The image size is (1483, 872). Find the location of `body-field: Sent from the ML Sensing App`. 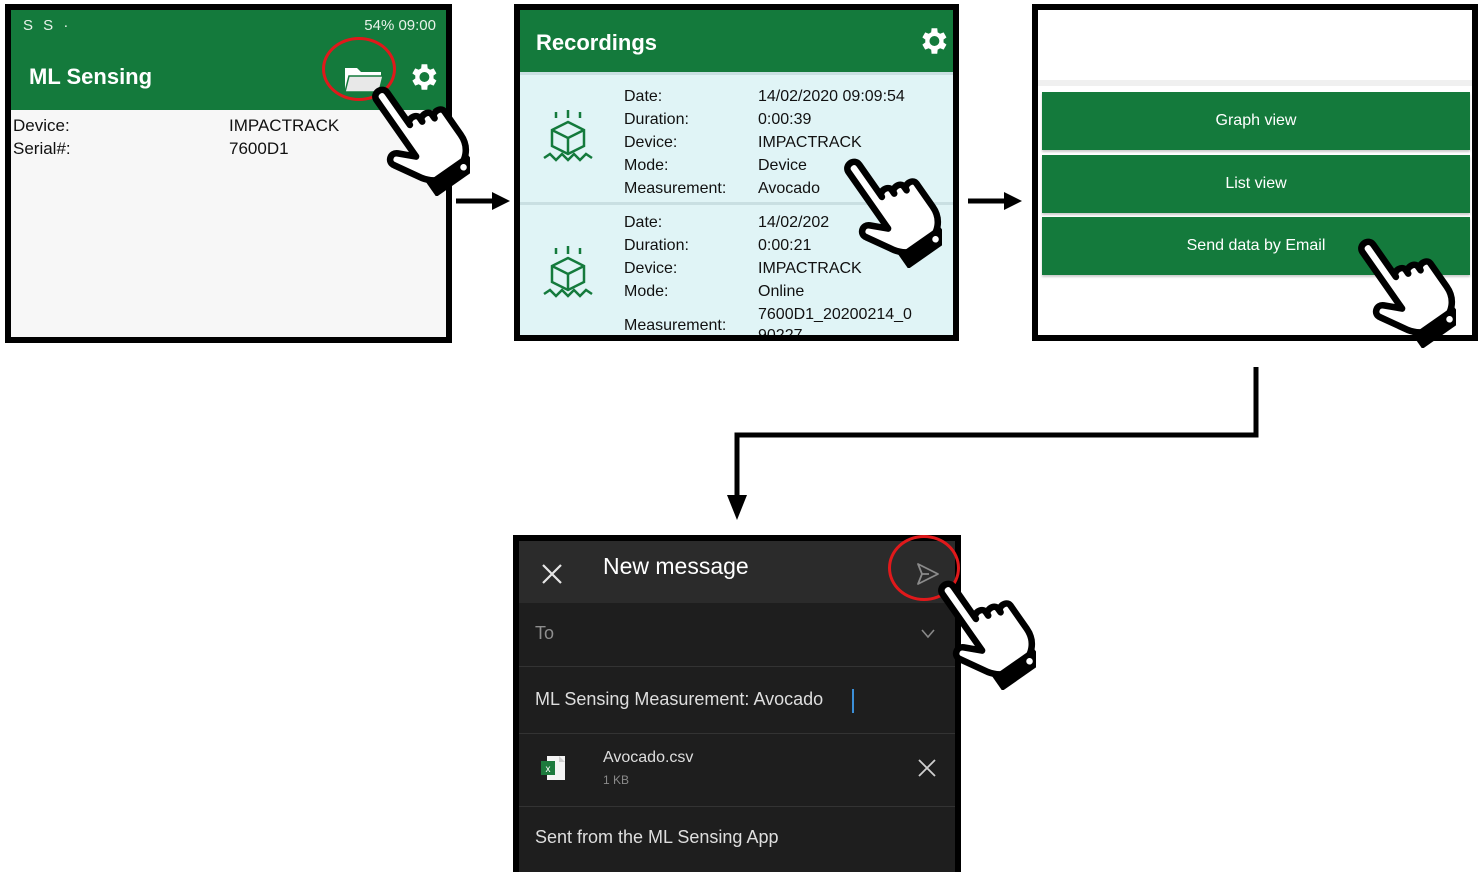

body-field: Sent from the ML Sensing App is located at coordinates (737, 839).